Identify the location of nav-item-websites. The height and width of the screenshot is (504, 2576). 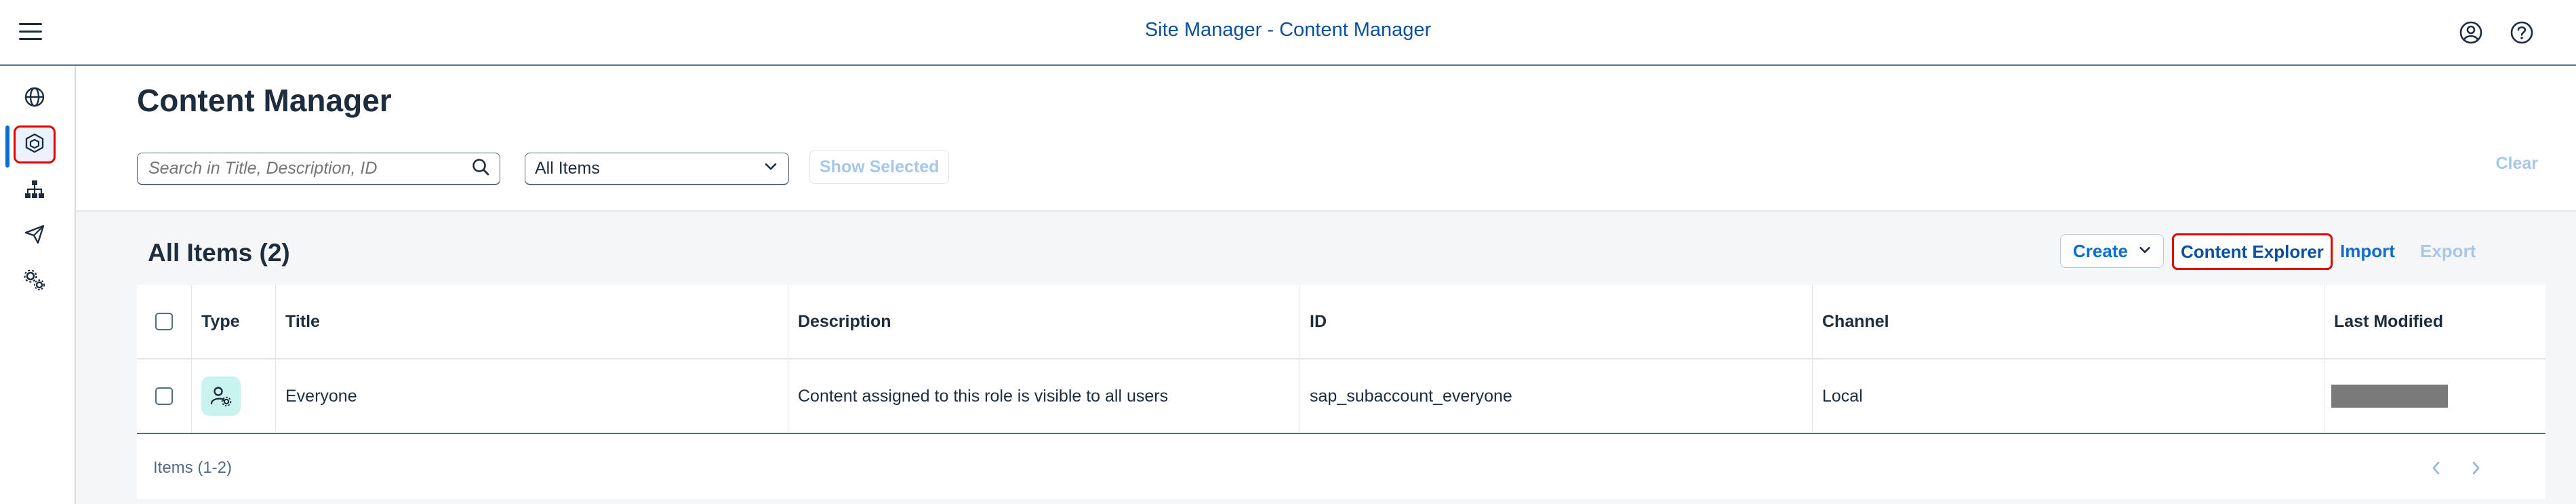
(35, 98).